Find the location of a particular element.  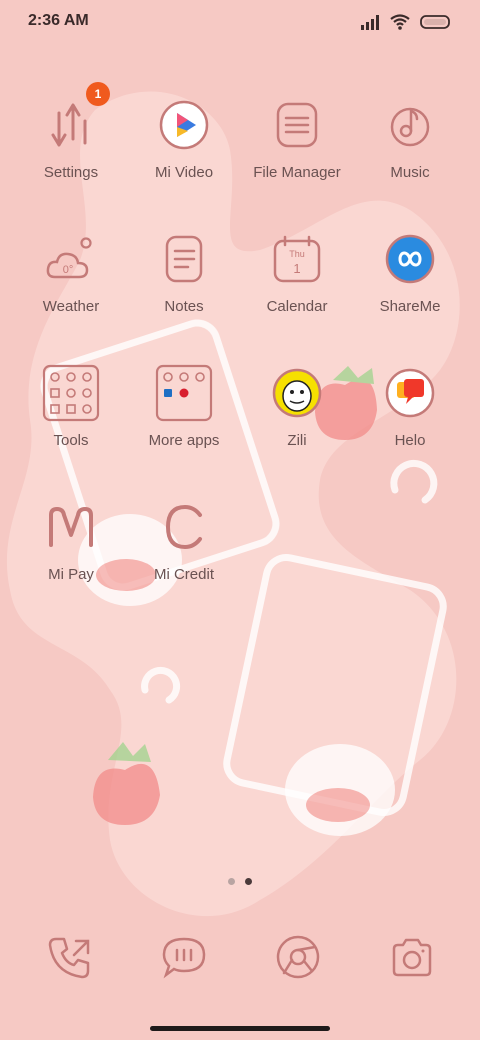

app-label: Mi Pay is located at coordinates (71, 574).